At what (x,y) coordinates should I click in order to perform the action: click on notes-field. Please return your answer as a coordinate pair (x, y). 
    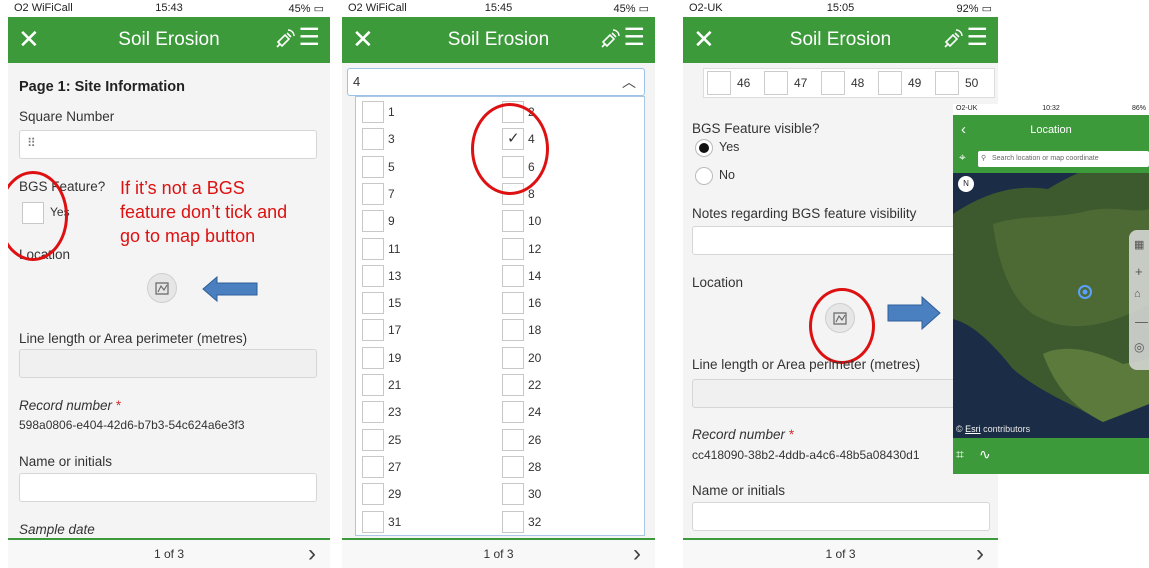
    Looking at the image, I should click on (841, 240).